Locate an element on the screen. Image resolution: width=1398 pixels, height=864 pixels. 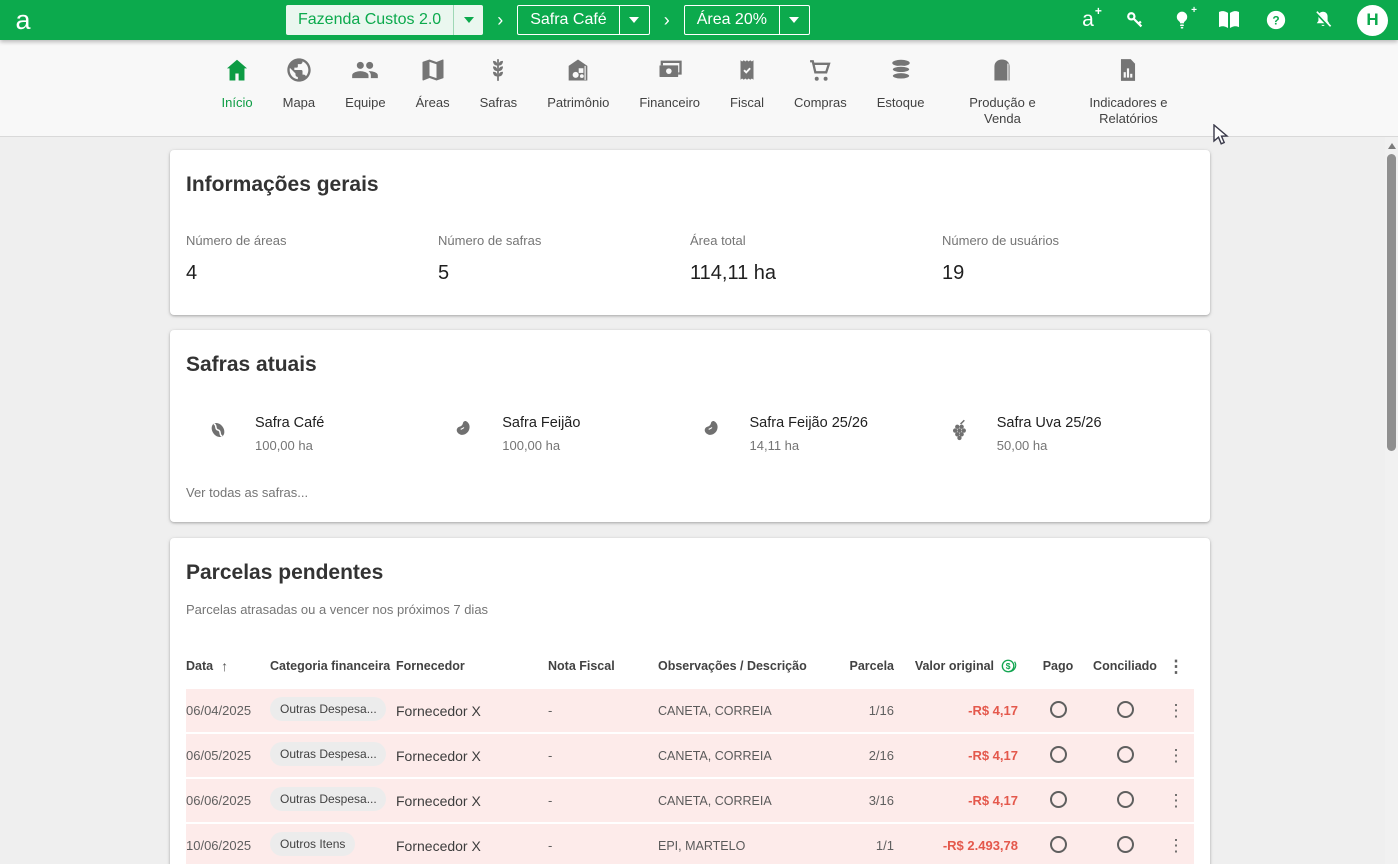
nav-item-estoque: Estoque is located at coordinates (901, 82).